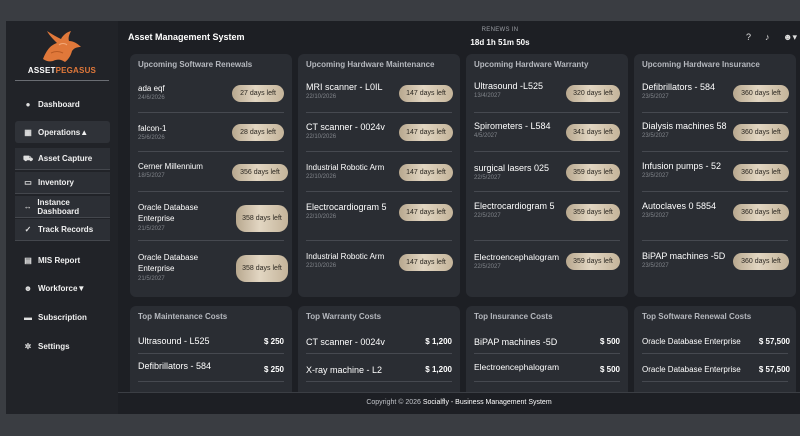  Describe the element at coordinates (195, 64) in the screenshot. I see `panel-title: Upcoming Software Renewals` at that location.